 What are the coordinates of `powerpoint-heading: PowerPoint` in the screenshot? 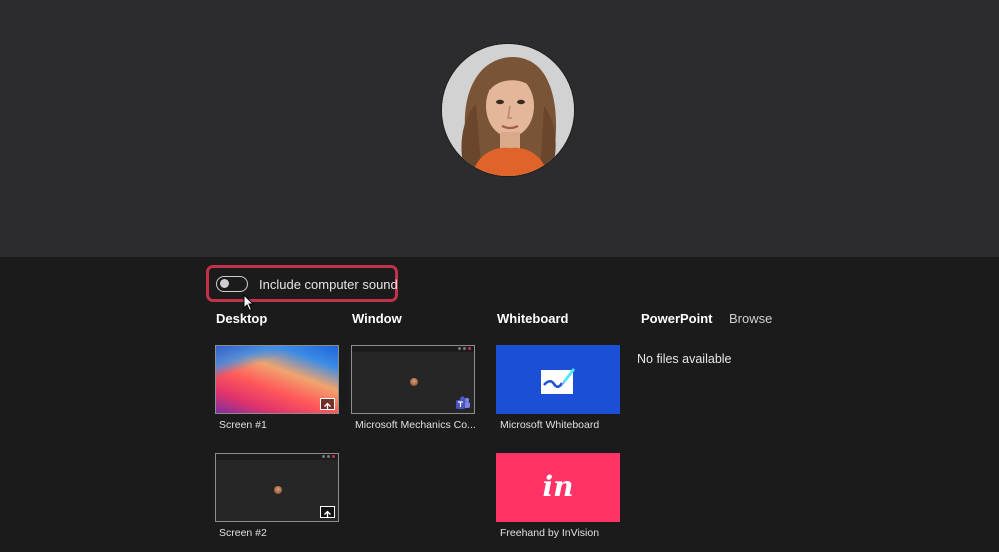 It's located at (677, 318).